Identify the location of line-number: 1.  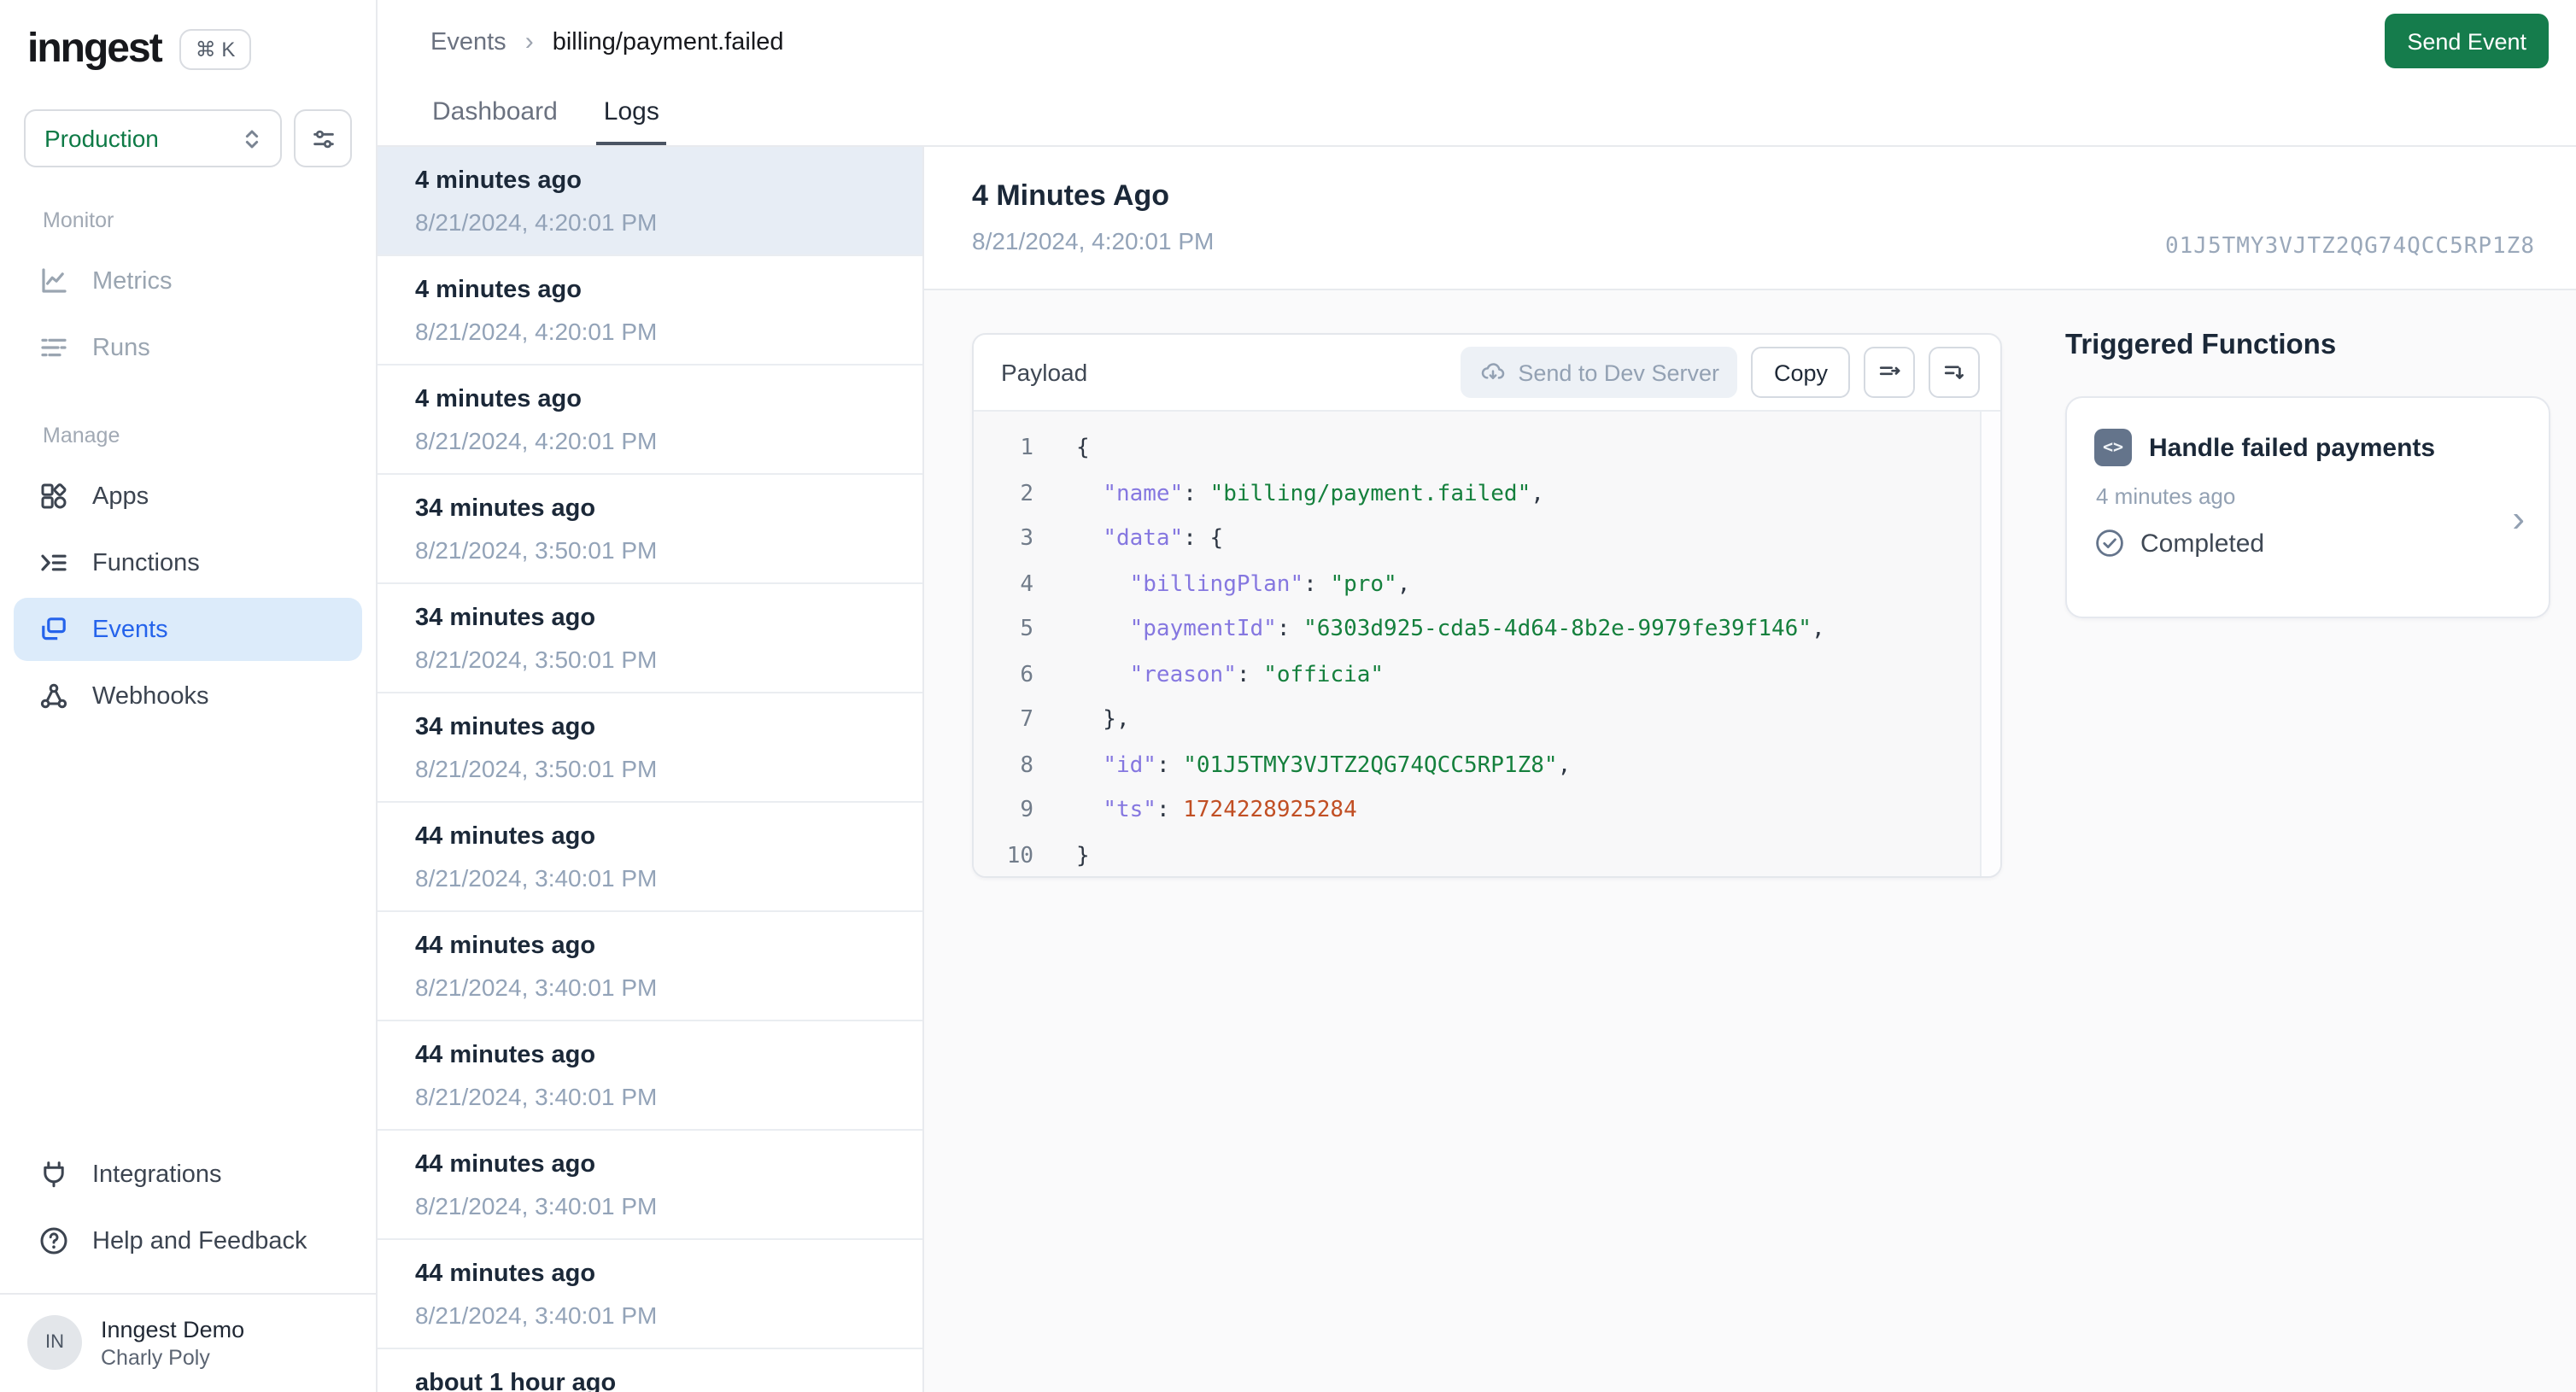
(1026, 448).